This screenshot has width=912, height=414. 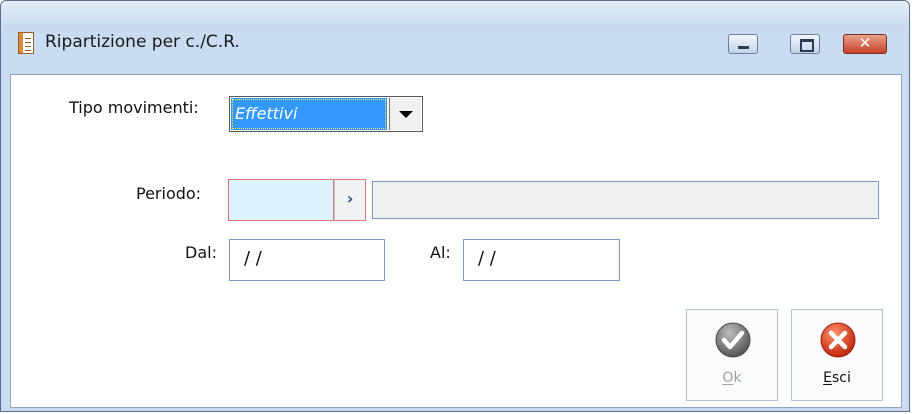 What do you see at coordinates (733, 340) in the screenshot?
I see `checkmark-icon` at bounding box center [733, 340].